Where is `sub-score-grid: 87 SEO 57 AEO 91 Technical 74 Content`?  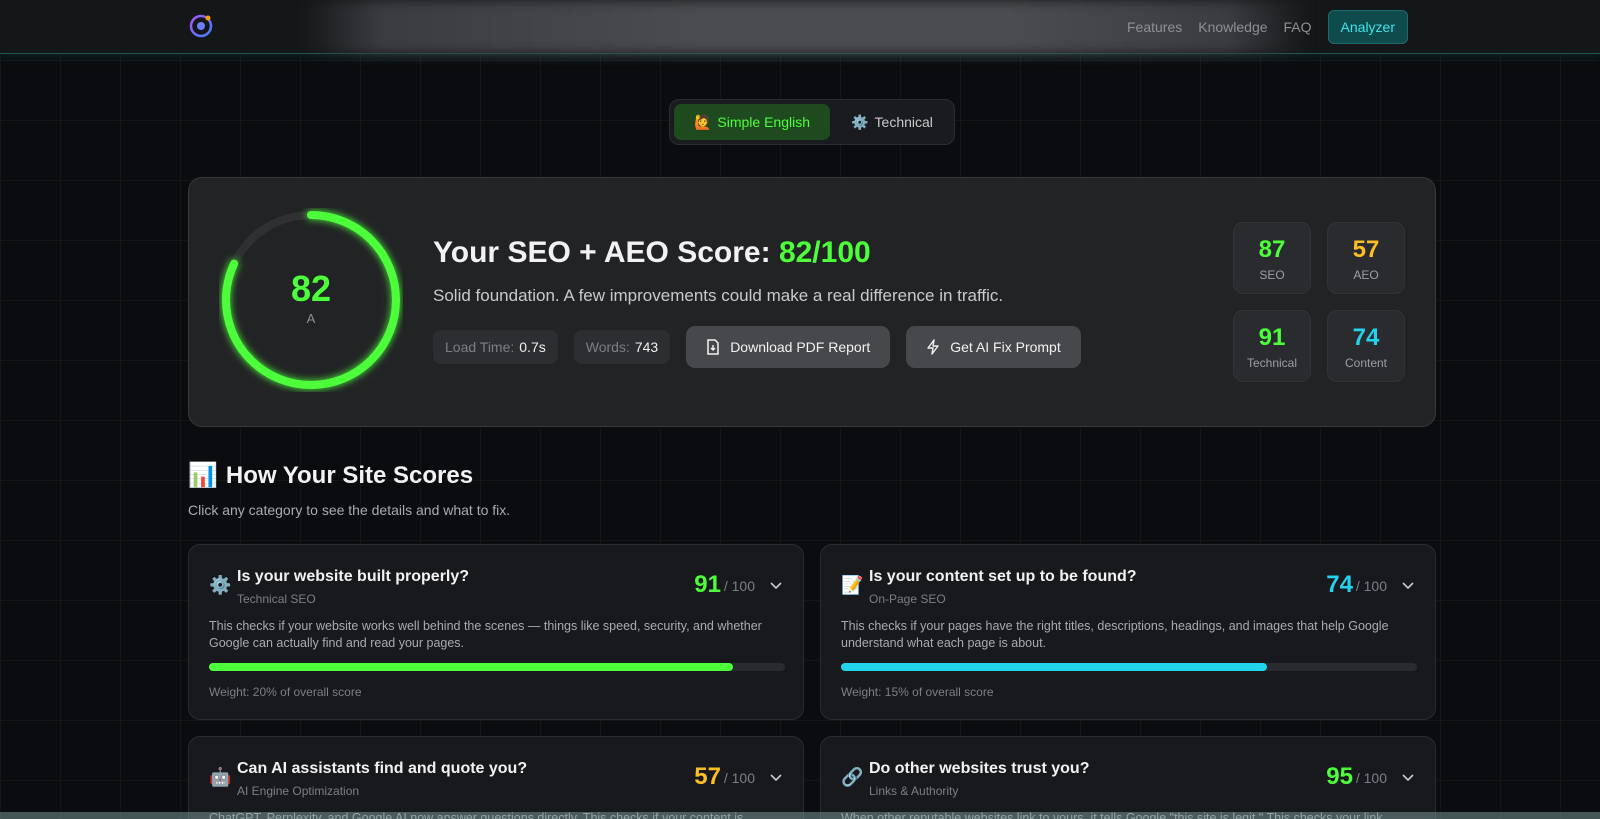
sub-score-grid: 87 SEO 57 AEO 91 Technical 74 Content is located at coordinates (1319, 302).